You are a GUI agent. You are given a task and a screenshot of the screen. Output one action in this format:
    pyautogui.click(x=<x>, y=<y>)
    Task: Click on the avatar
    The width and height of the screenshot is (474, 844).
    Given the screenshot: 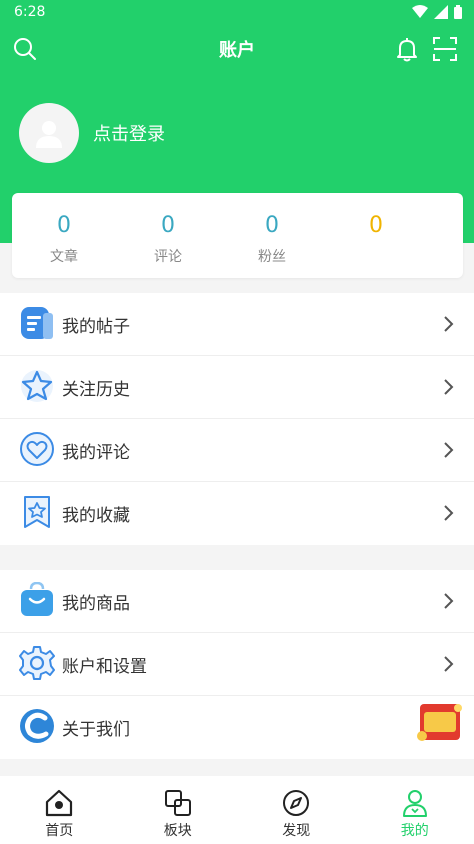 What is the action you would take?
    pyautogui.click(x=49, y=133)
    